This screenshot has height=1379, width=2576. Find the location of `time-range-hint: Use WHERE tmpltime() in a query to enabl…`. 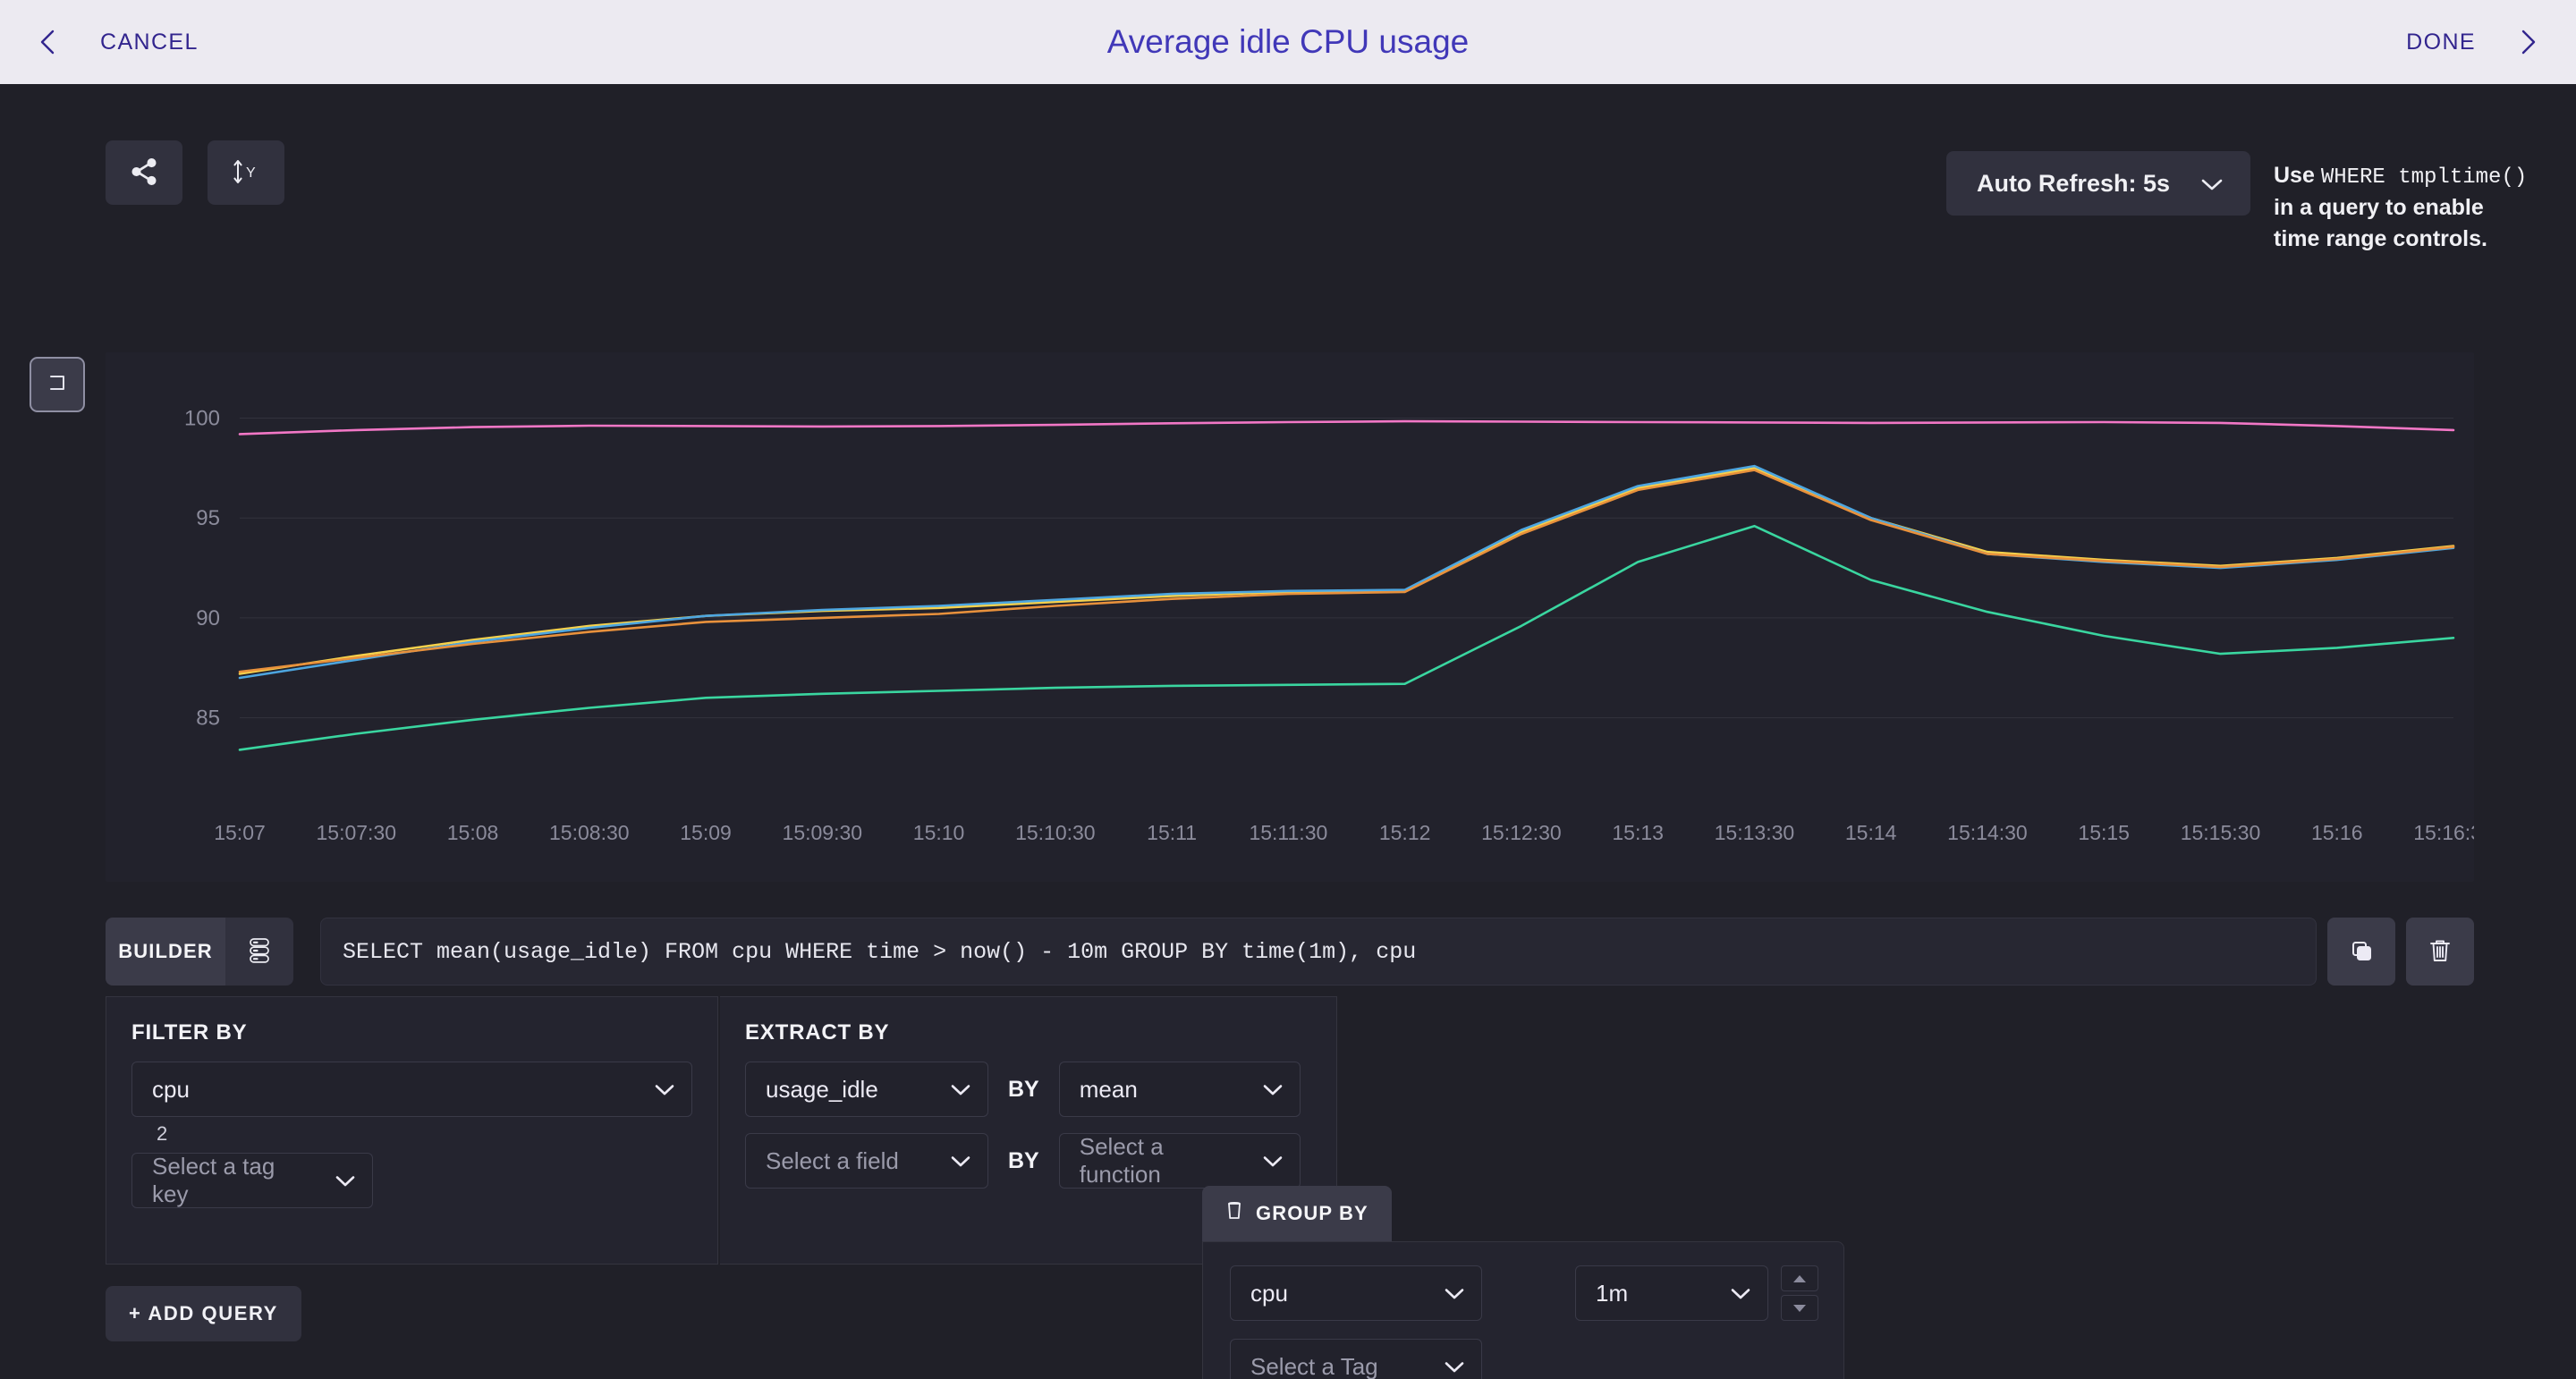

time-range-hint: Use WHERE tmpltime() in a query to enabl… is located at coordinates (2403, 202).